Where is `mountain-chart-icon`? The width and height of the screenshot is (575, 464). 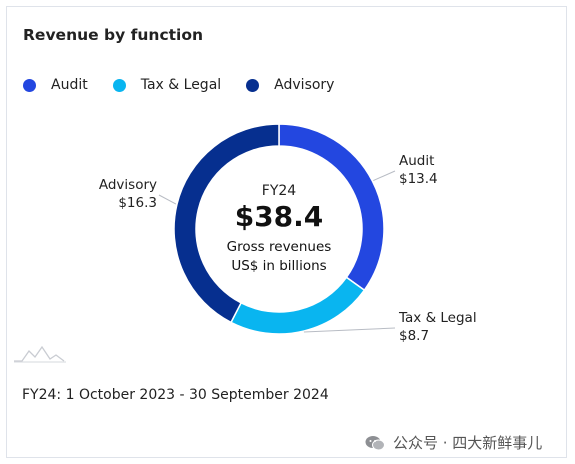
mountain-chart-icon is located at coordinates (40, 354).